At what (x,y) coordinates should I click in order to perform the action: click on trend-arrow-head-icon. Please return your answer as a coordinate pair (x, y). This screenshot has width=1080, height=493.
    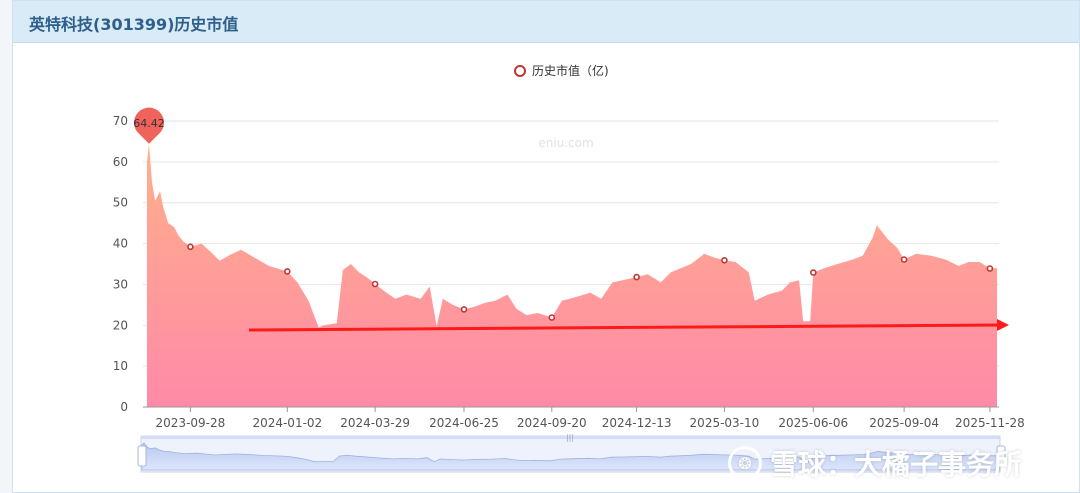
    Looking at the image, I should click on (1003, 325).